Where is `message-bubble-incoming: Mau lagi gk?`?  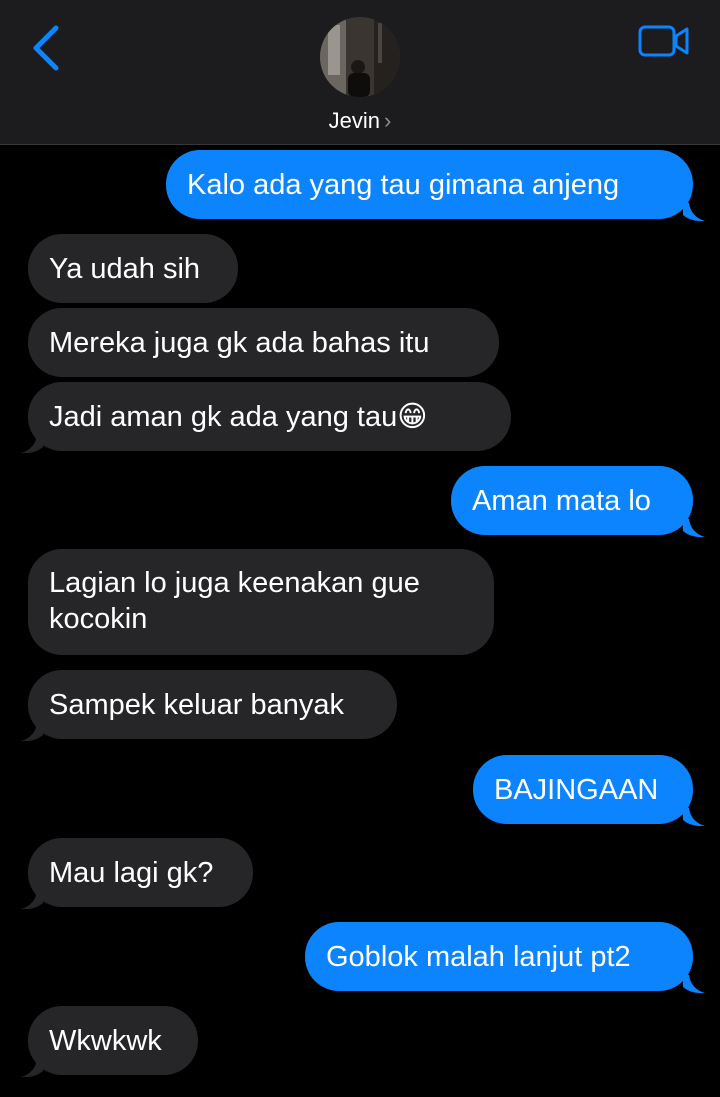 message-bubble-incoming: Mau lagi gk? is located at coordinates (140, 872).